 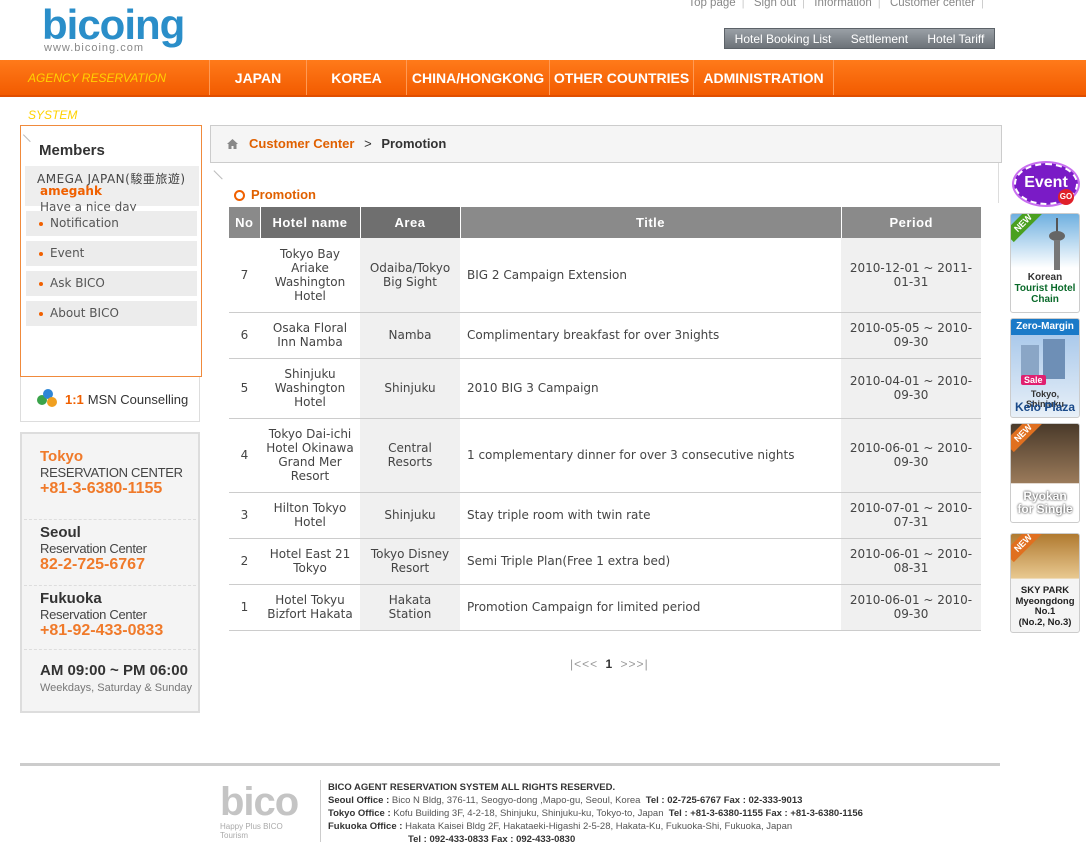 What do you see at coordinates (1045, 590) in the screenshot?
I see `skypark-line1: SKY PARK` at bounding box center [1045, 590].